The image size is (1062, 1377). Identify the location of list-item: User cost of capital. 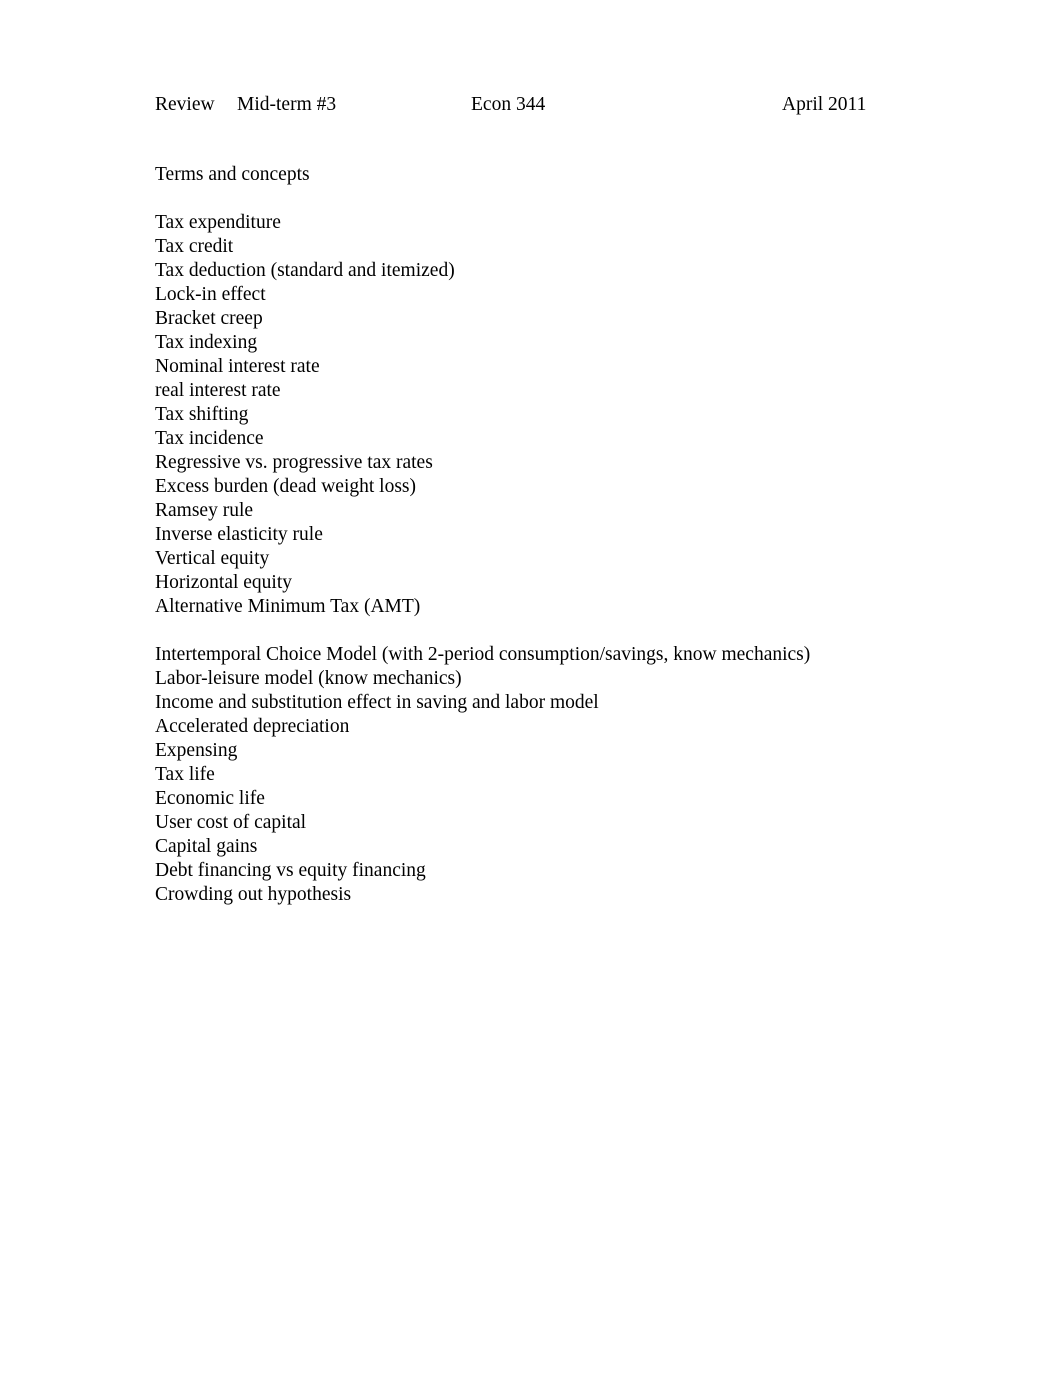
(231, 822).